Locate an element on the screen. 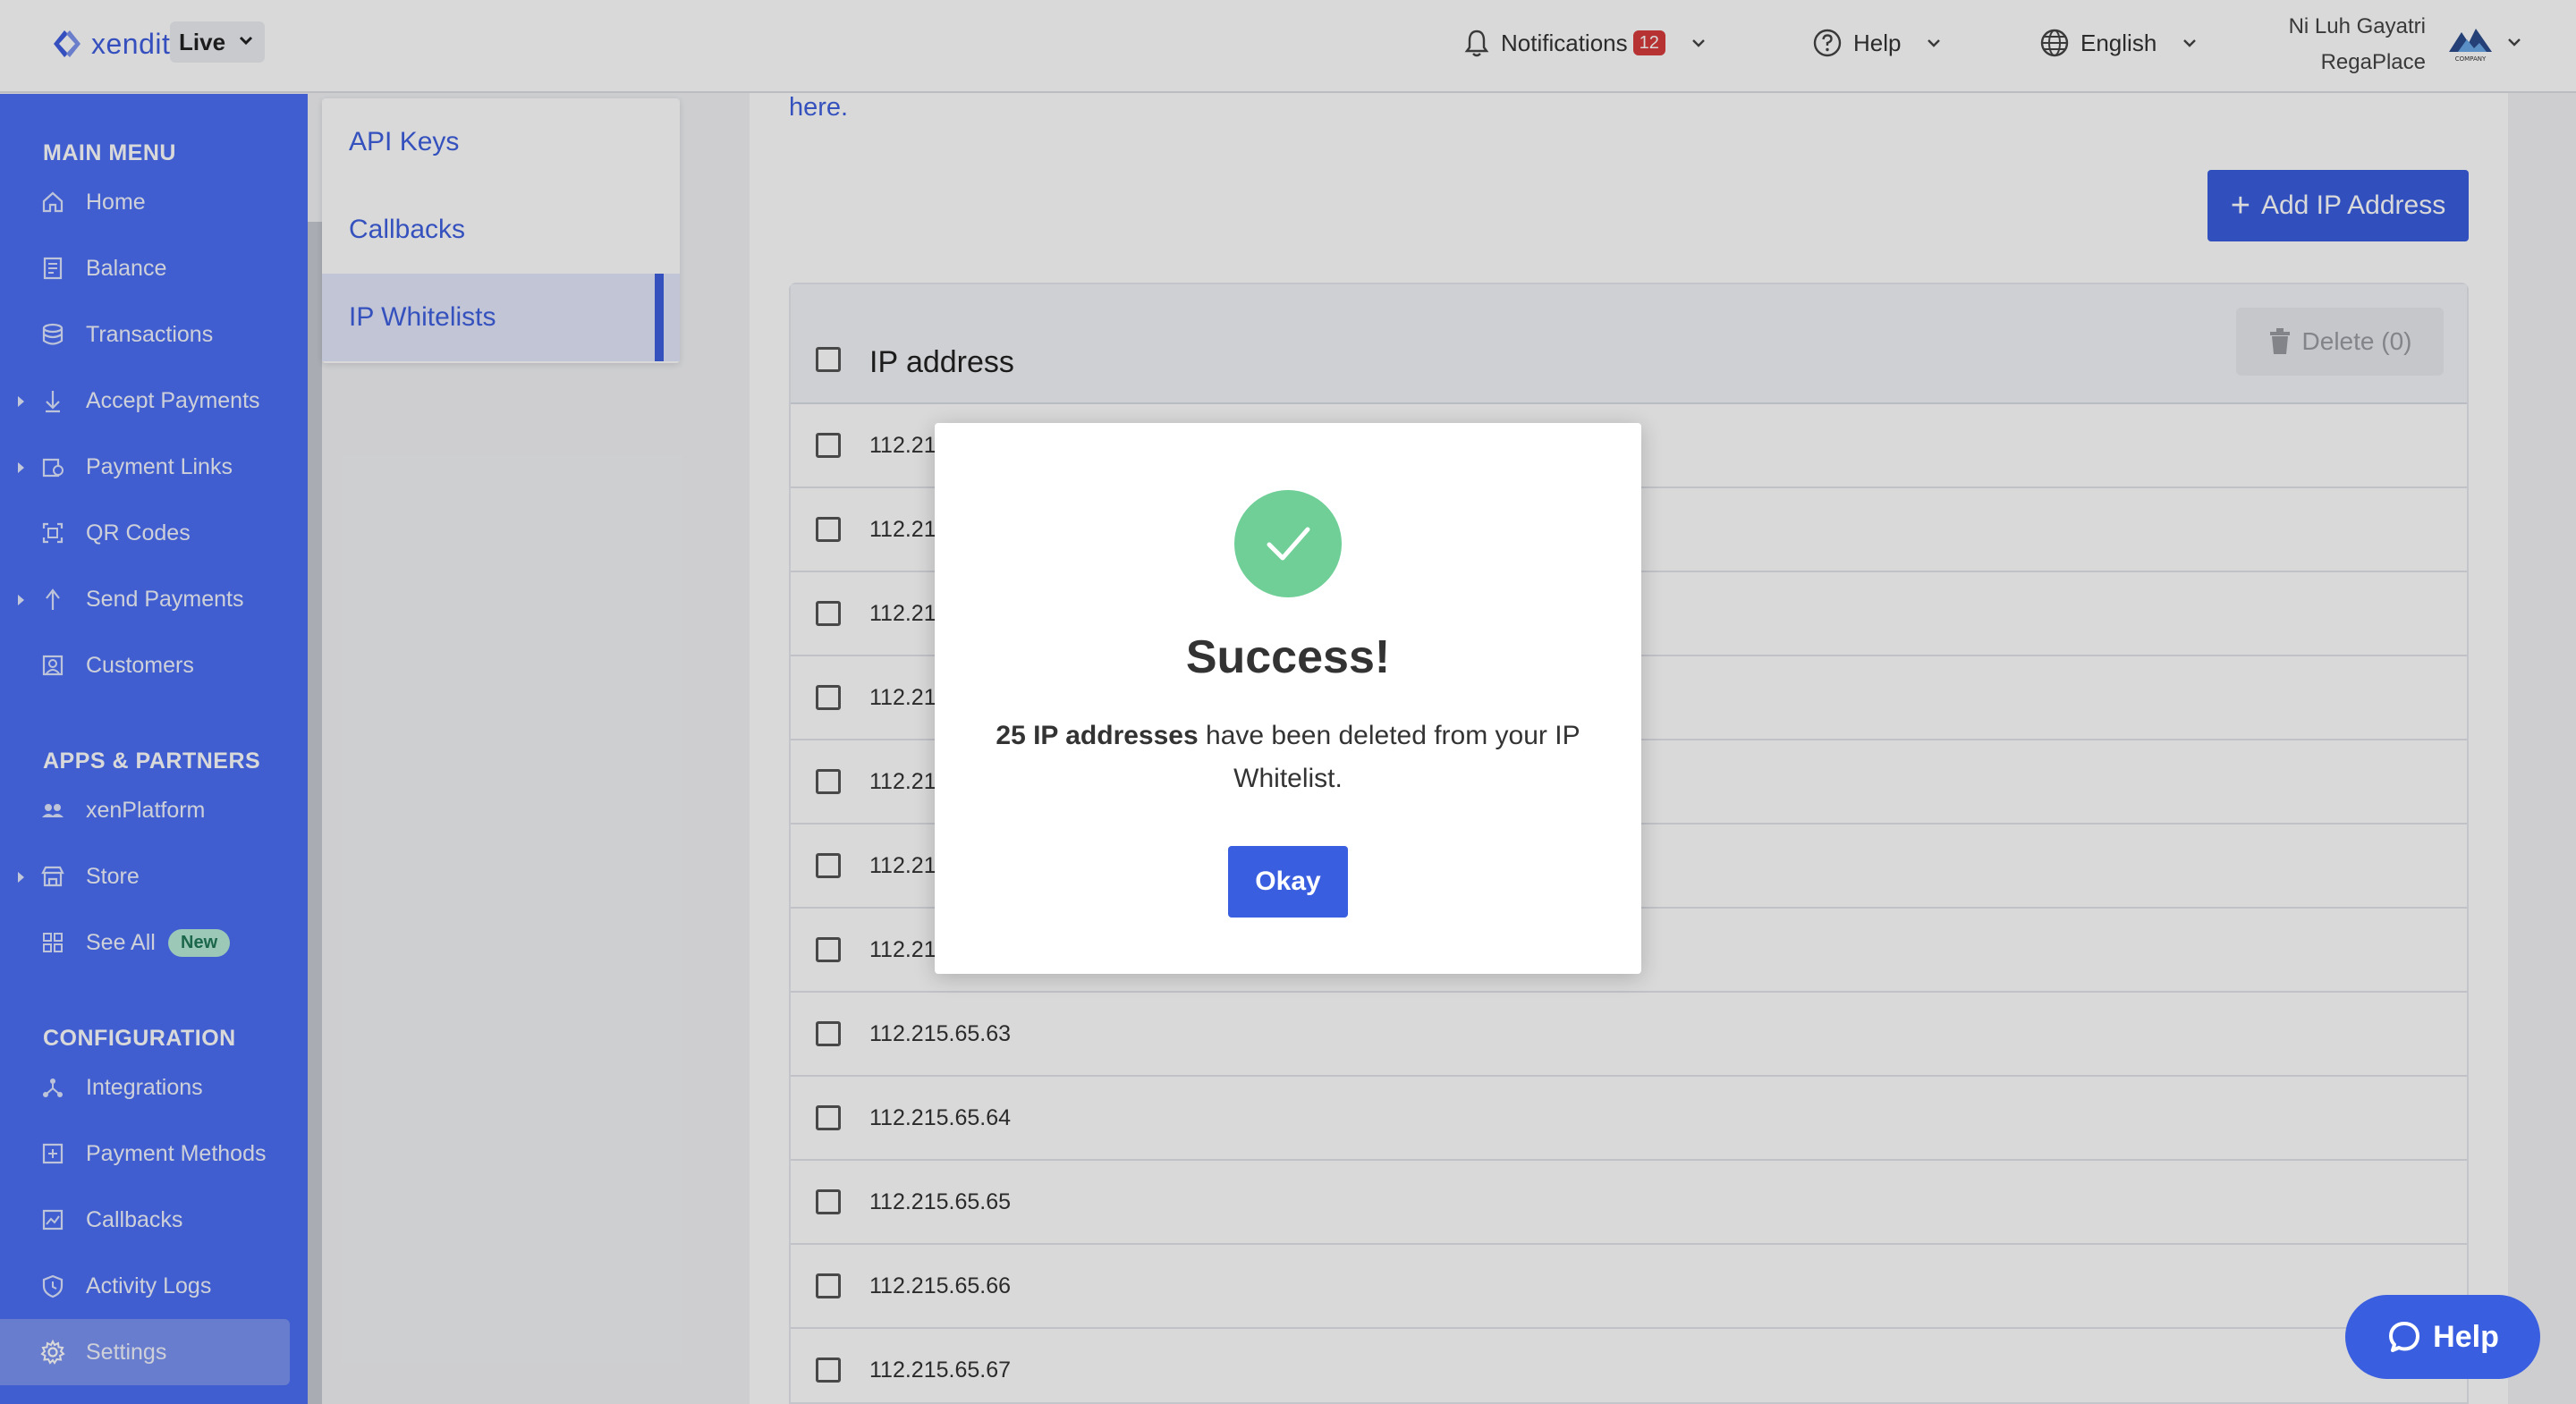 Image resolution: width=2576 pixels, height=1404 pixels. success-check-icon is located at coordinates (1288, 544).